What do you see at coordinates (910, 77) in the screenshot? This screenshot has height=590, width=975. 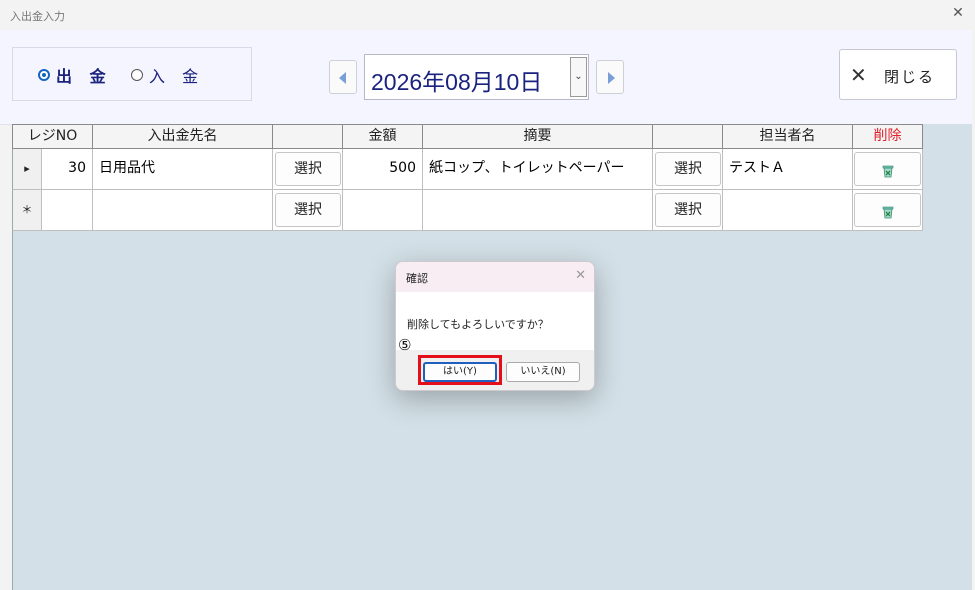 I see `close-button-label: 閉じる` at bounding box center [910, 77].